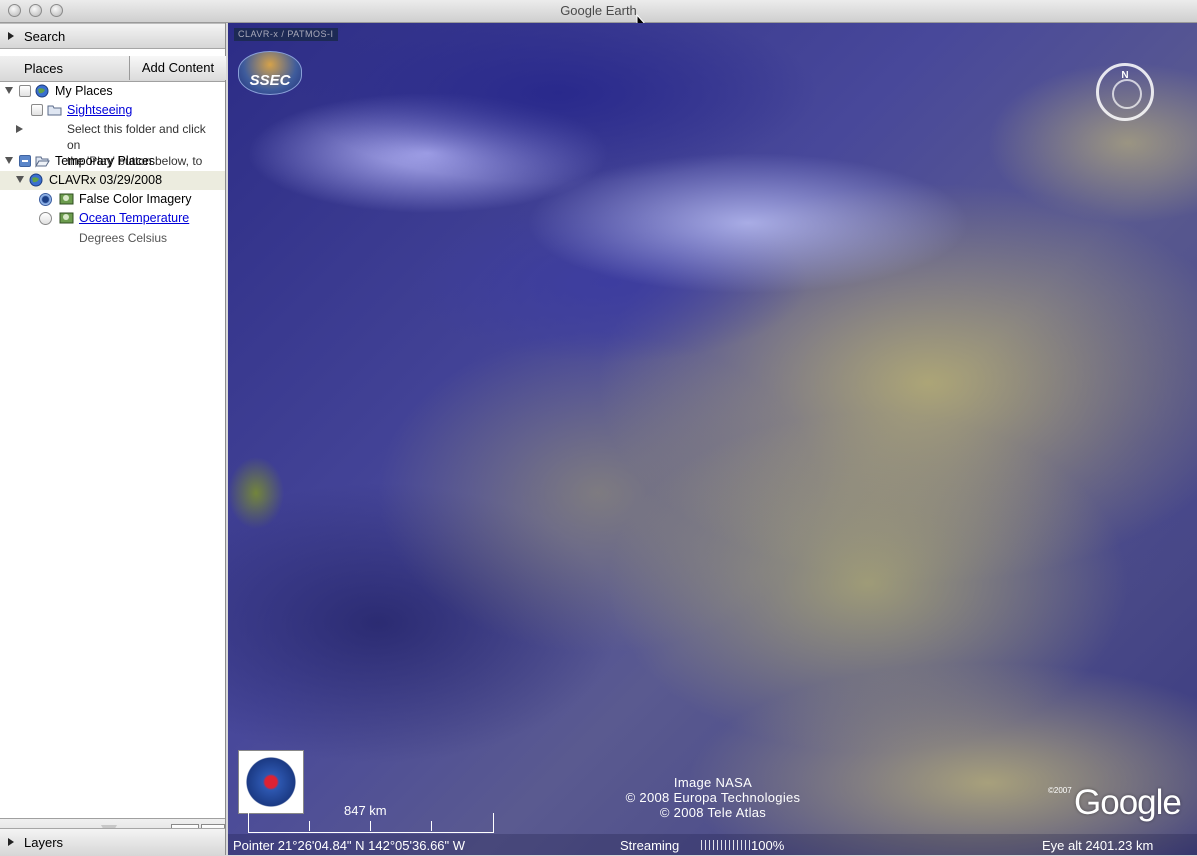 The height and width of the screenshot is (856, 1197). Describe the element at coordinates (134, 218) in the screenshot. I see `ocean-temperature-link: Ocean Temperature` at that location.